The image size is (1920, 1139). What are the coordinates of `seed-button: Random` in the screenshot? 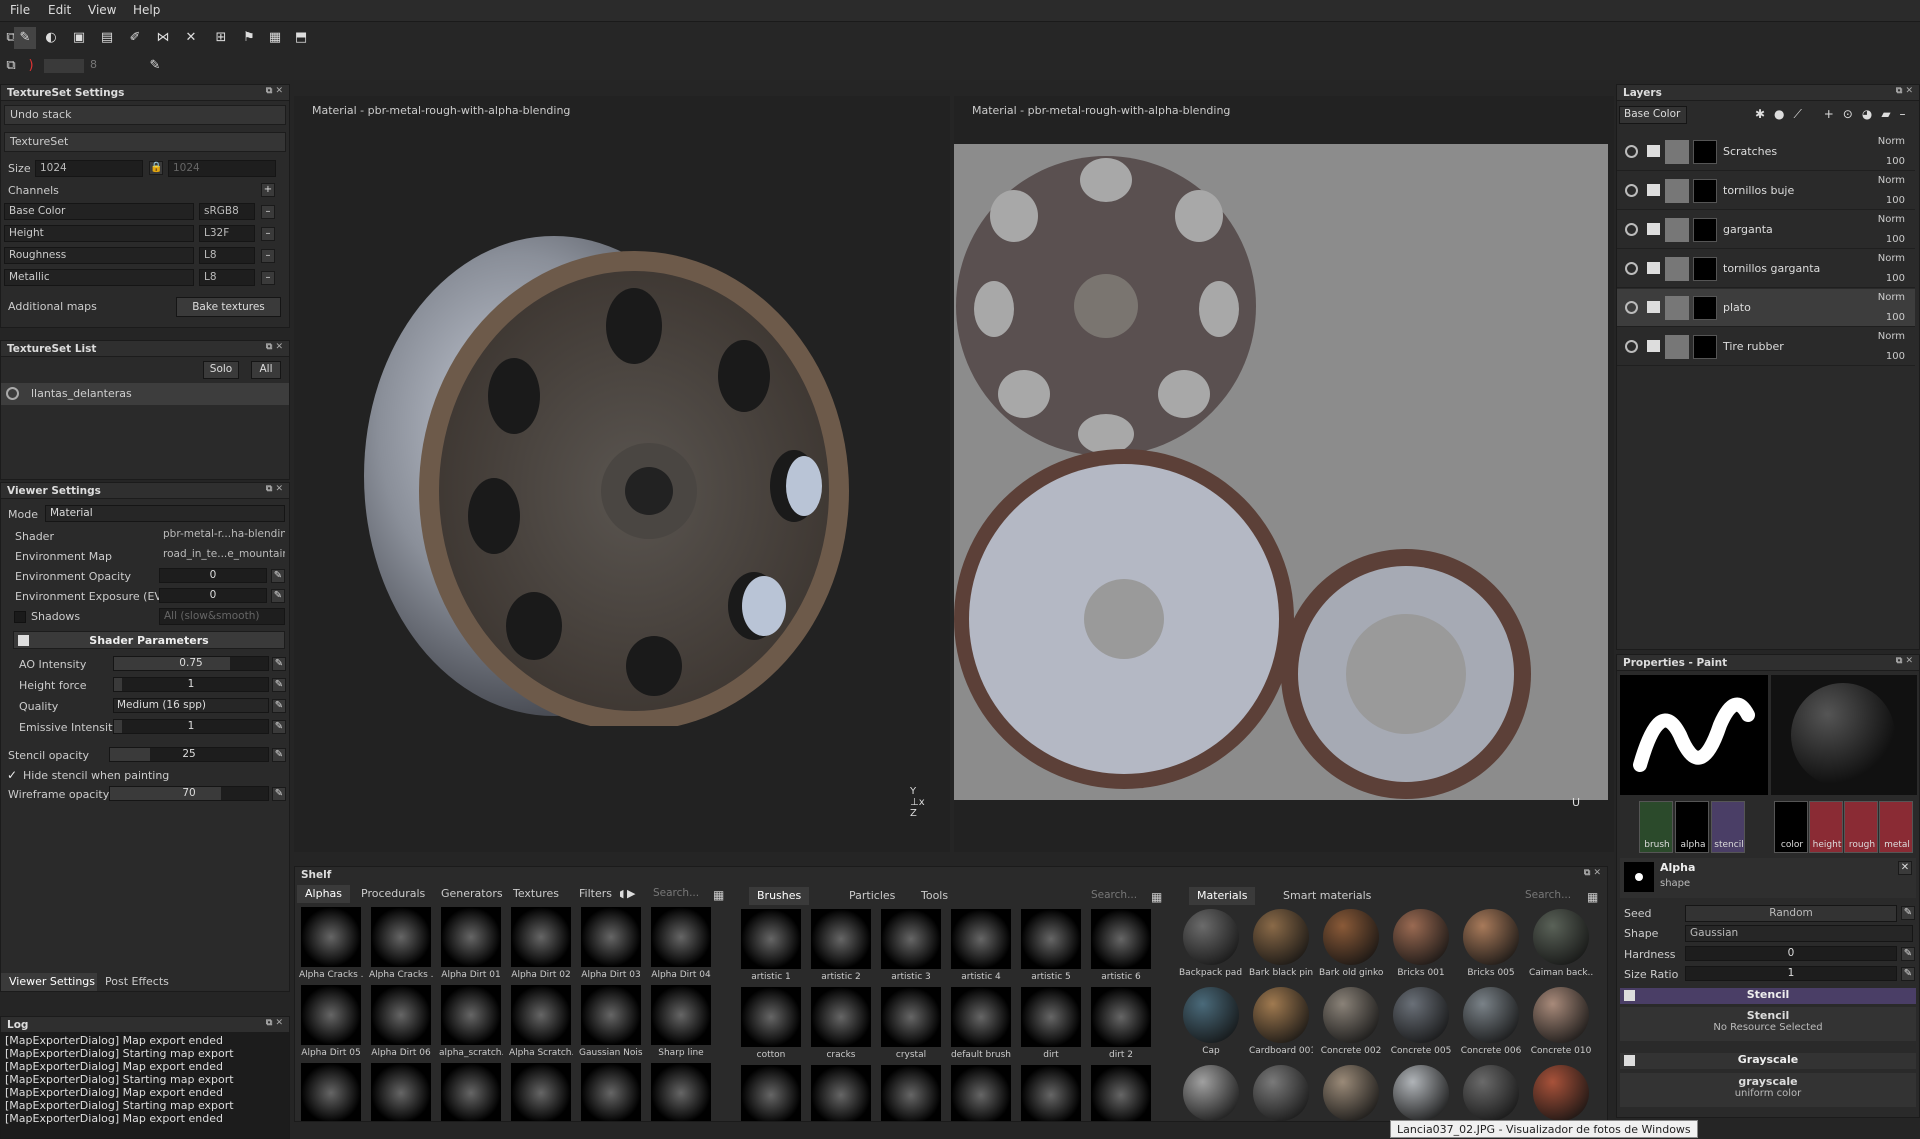 It's located at (1791, 913).